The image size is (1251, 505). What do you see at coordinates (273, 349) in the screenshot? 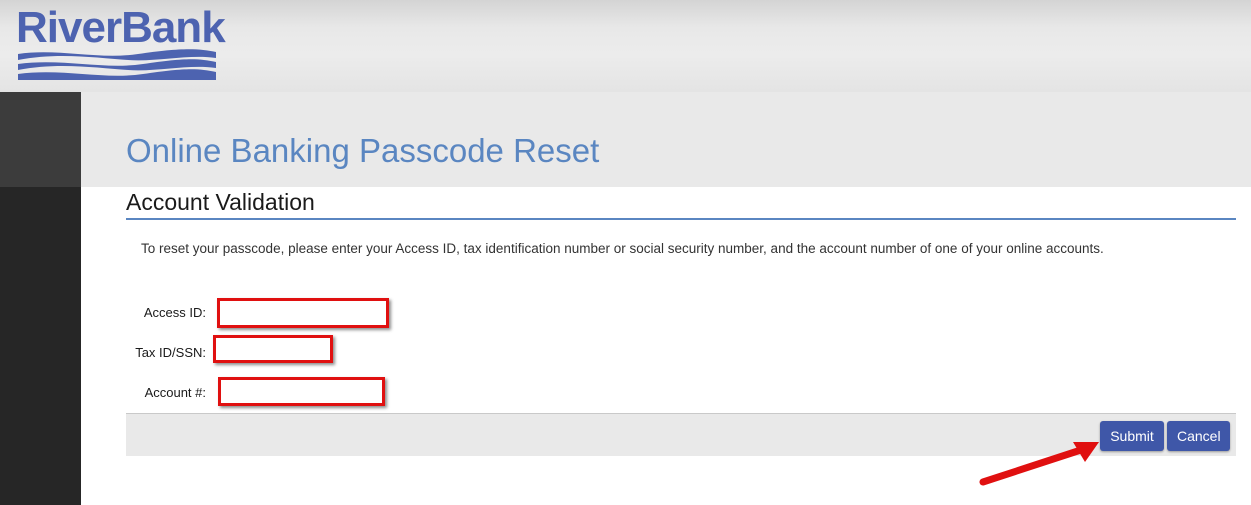
I see `tax-id-ssn-input` at bounding box center [273, 349].